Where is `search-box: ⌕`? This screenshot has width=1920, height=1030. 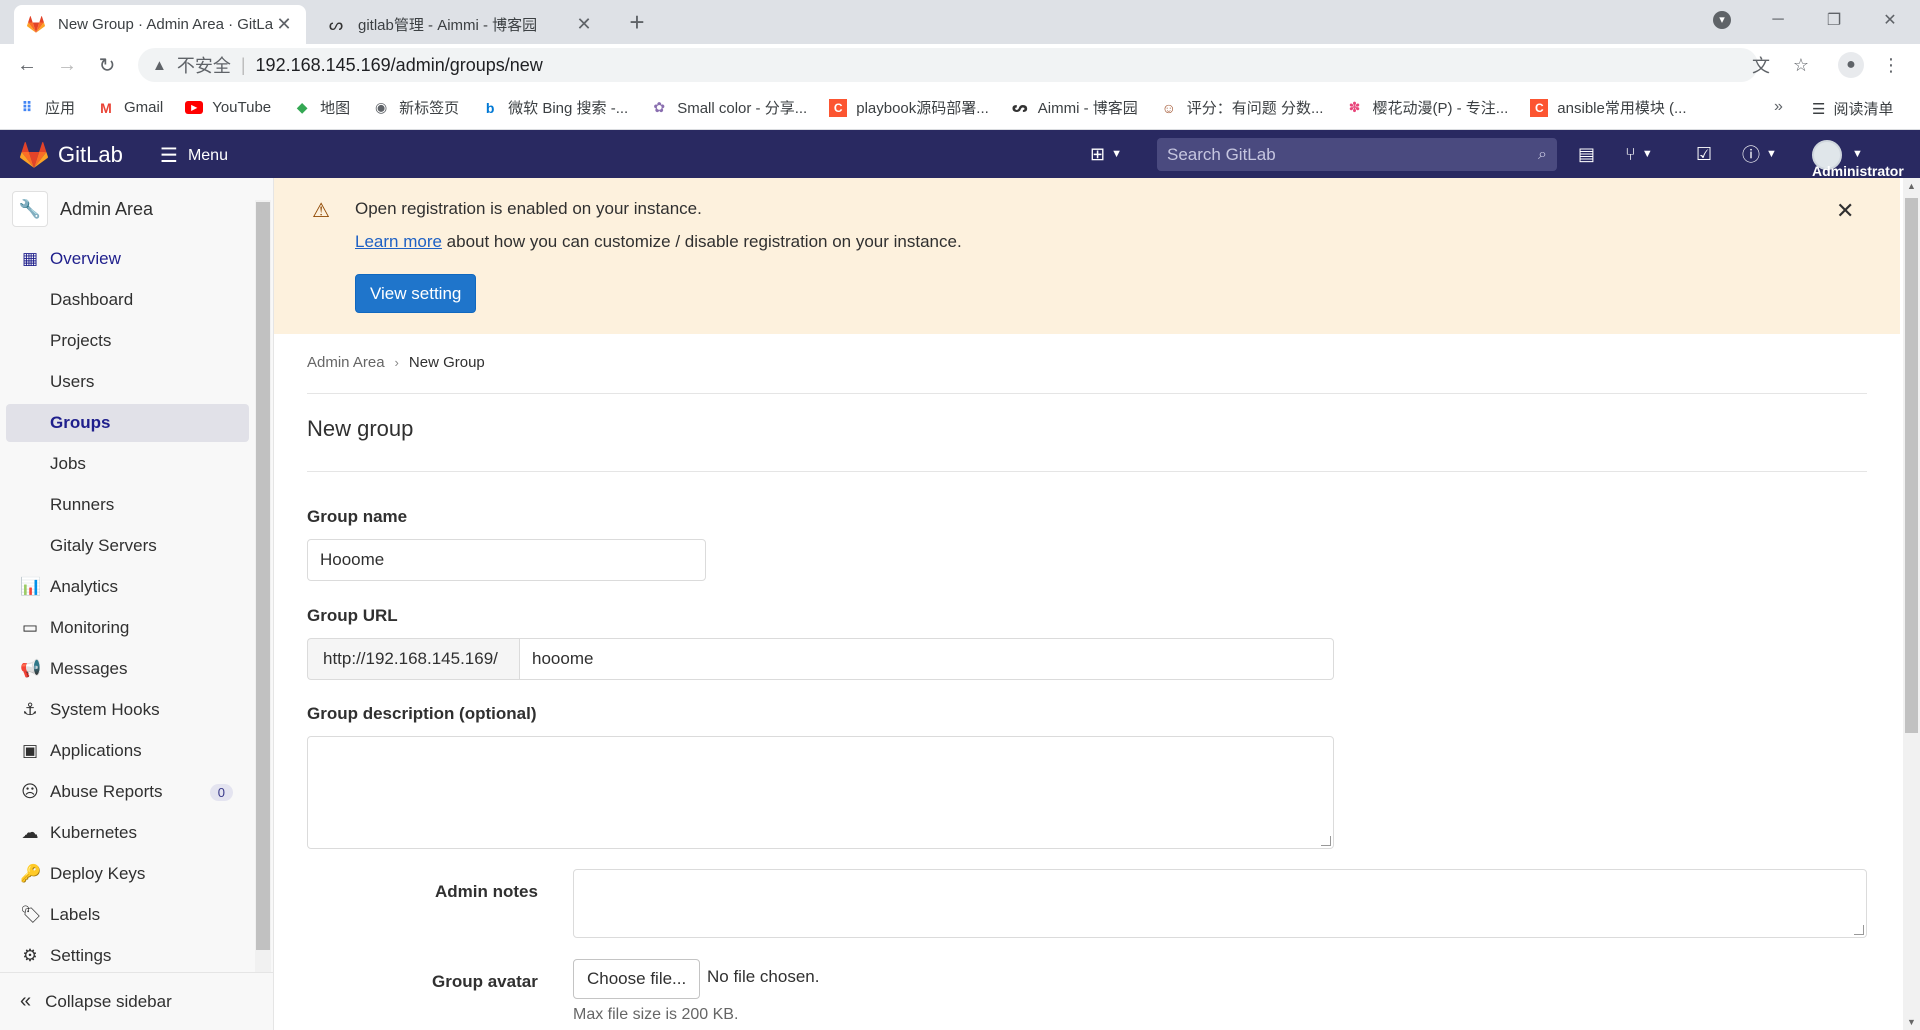
search-box: ⌕ is located at coordinates (1357, 154).